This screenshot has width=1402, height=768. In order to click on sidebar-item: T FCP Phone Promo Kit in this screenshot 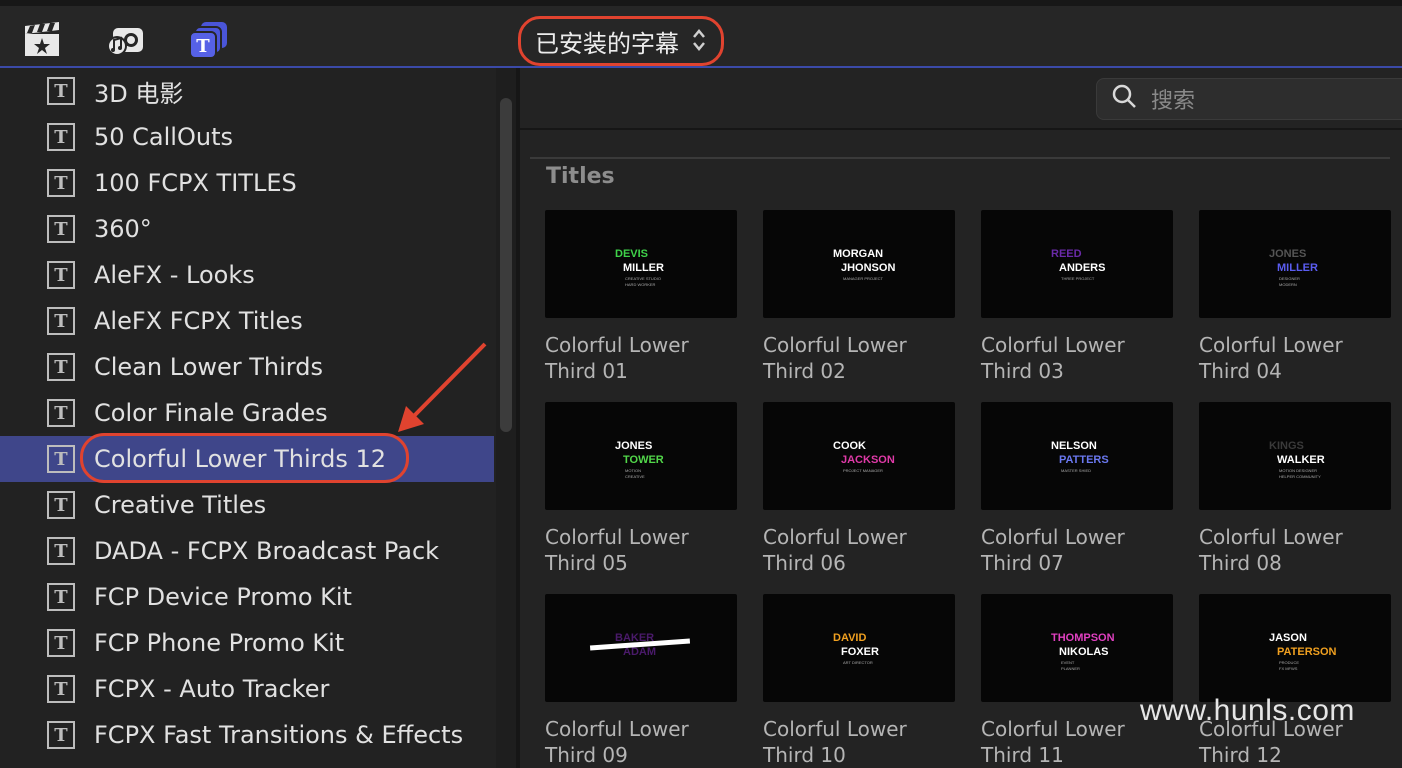, I will do `click(247, 643)`.